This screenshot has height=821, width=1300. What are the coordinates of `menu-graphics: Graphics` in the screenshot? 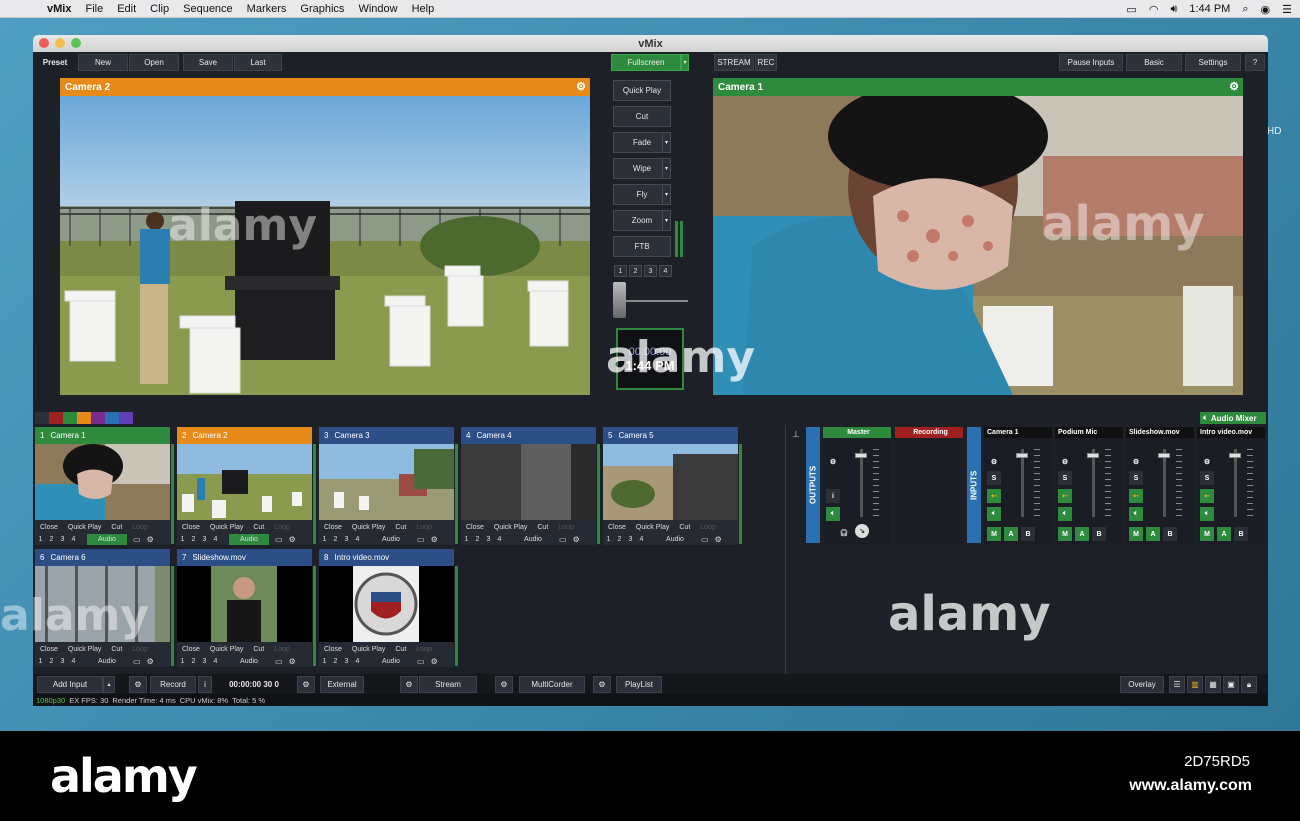 It's located at (322, 9).